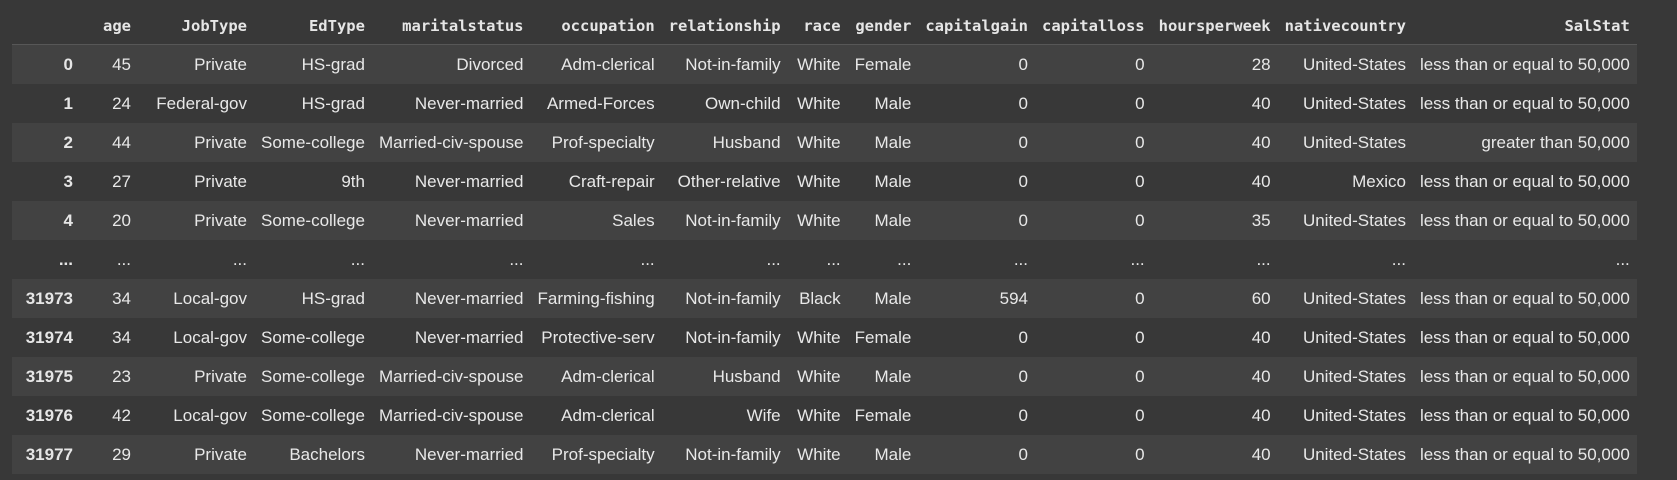 The width and height of the screenshot is (1677, 480). What do you see at coordinates (333, 64) in the screenshot?
I see `cell-edtype: HS-grad` at bounding box center [333, 64].